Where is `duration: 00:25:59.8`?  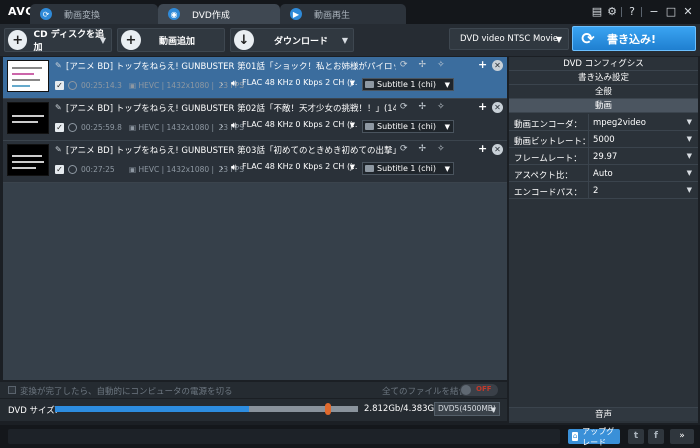
duration: 00:25:59.8 is located at coordinates (101, 127).